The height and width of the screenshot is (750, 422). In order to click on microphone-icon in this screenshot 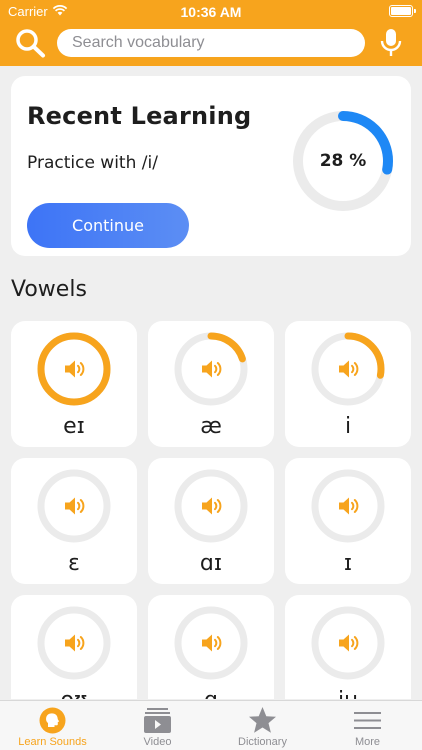, I will do `click(391, 43)`.